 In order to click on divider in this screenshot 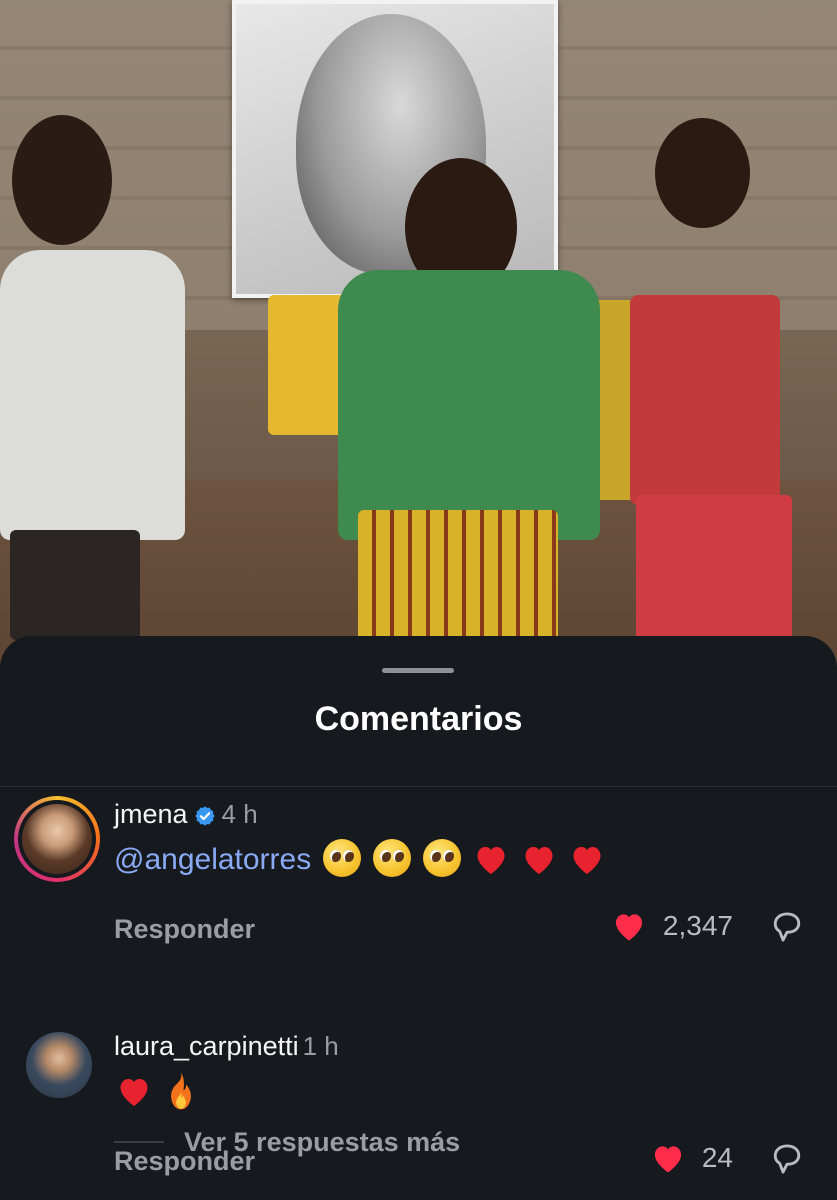, I will do `click(418, 786)`.